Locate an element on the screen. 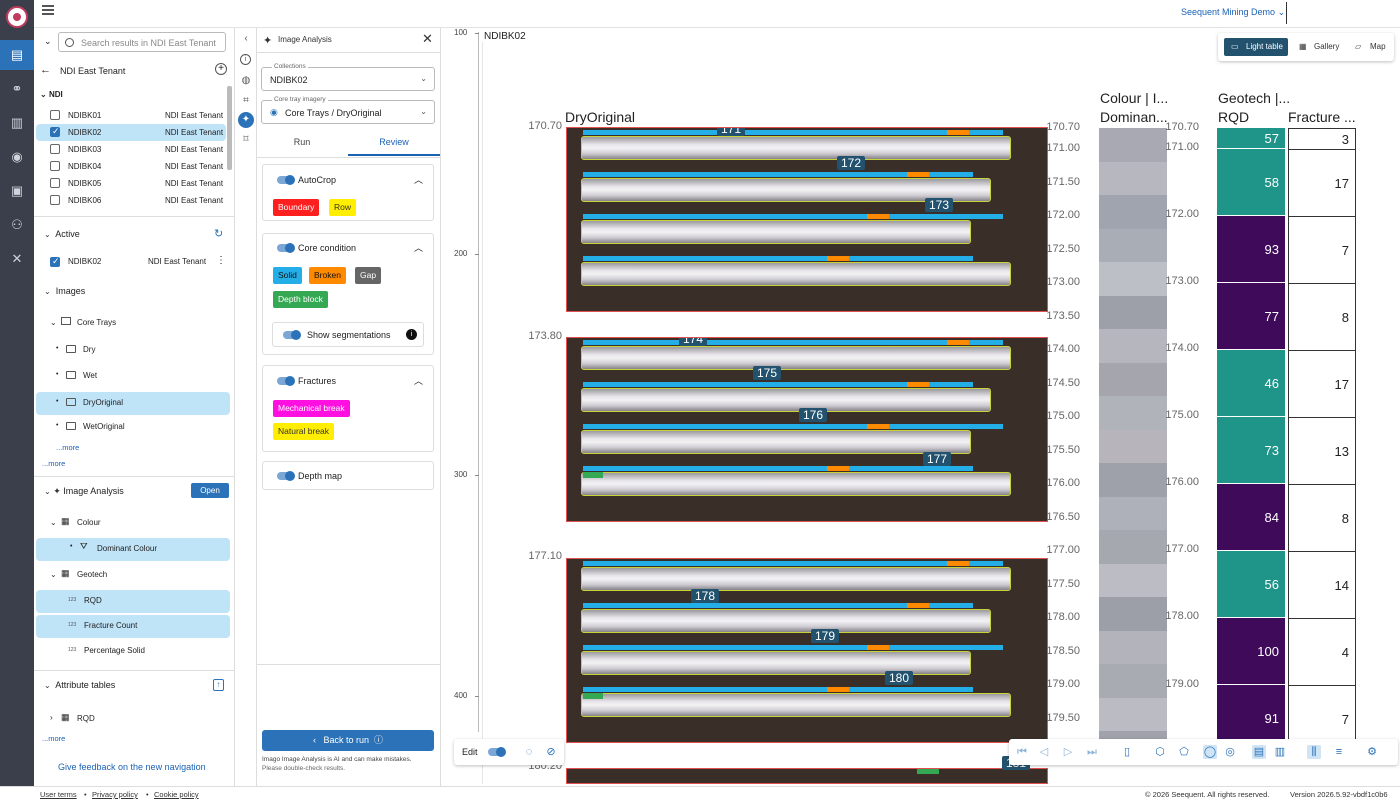  collapse-left-icon: ‹ is located at coordinates (246, 39).